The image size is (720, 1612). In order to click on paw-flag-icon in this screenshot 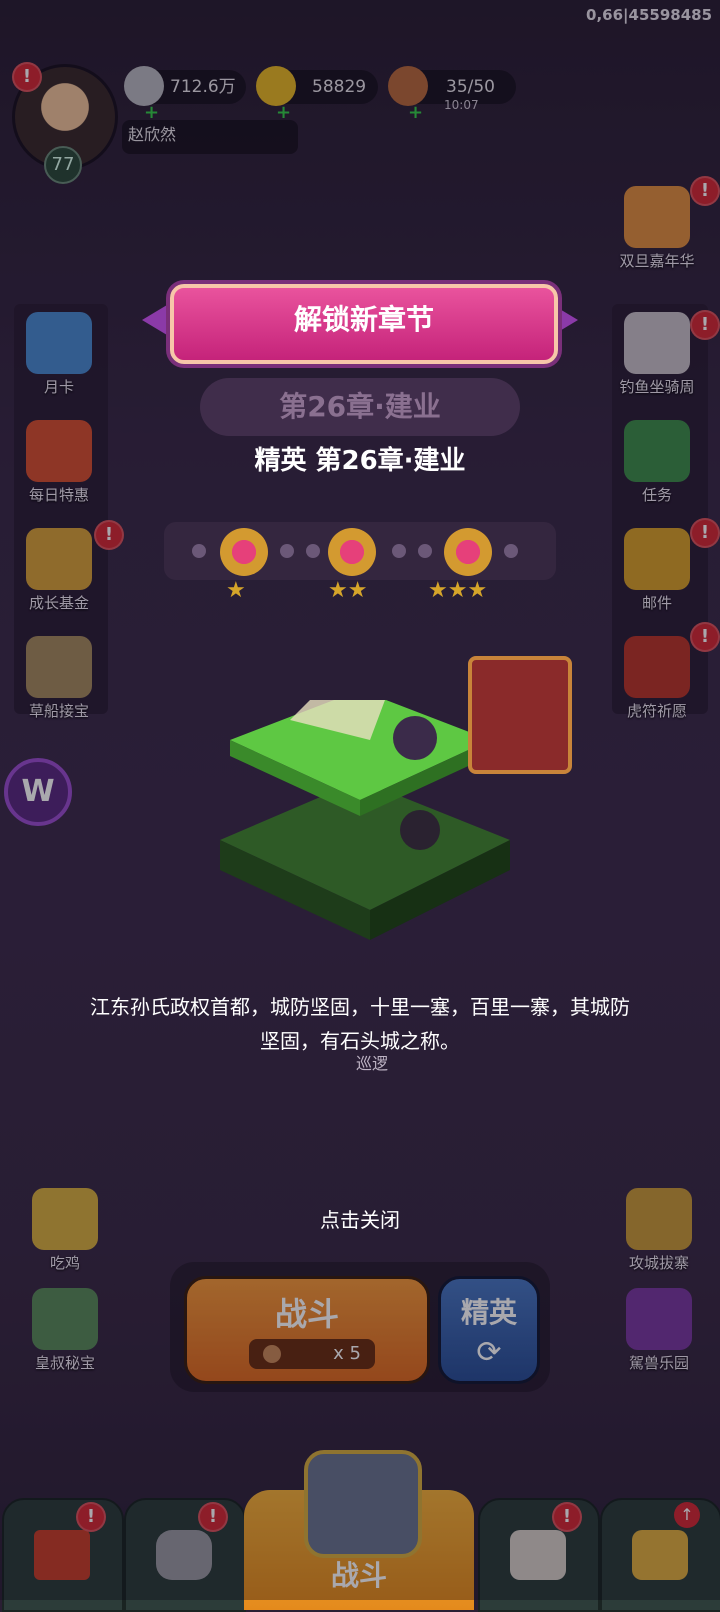, I will do `click(520, 715)`.